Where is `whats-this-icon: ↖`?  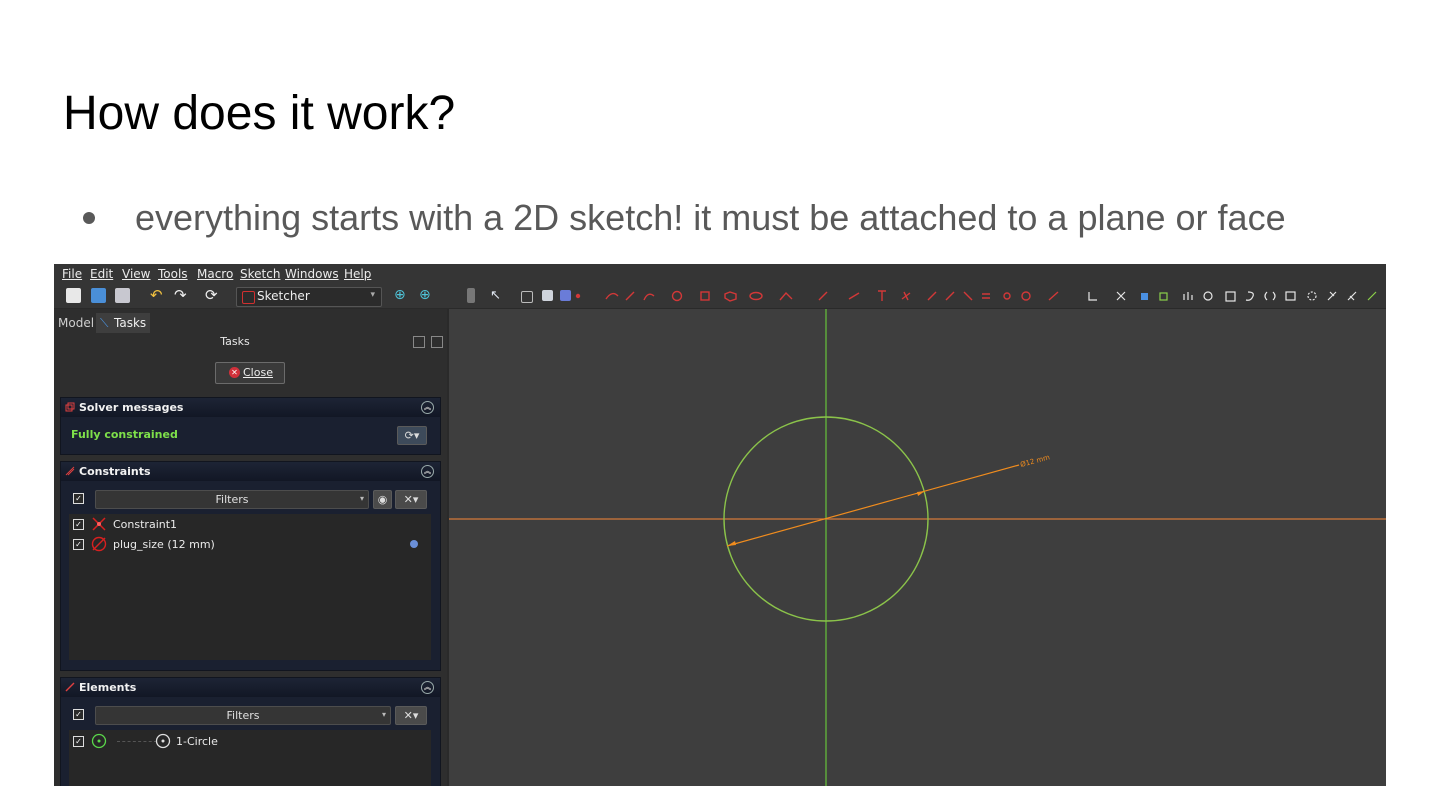
whats-this-icon: ↖ is located at coordinates (497, 295).